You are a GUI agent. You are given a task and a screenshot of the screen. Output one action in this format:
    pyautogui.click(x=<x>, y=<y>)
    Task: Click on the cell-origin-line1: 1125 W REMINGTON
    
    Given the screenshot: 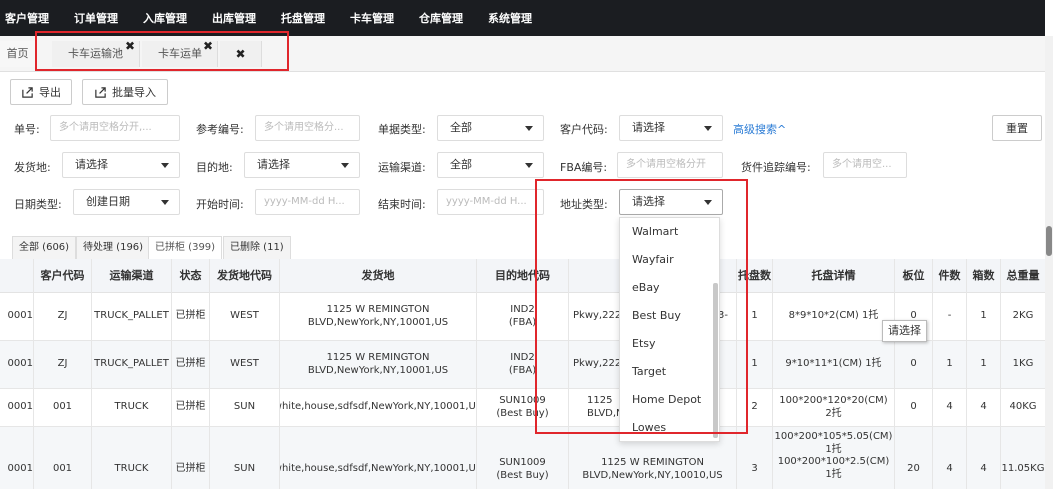 What is the action you would take?
    pyautogui.click(x=378, y=357)
    